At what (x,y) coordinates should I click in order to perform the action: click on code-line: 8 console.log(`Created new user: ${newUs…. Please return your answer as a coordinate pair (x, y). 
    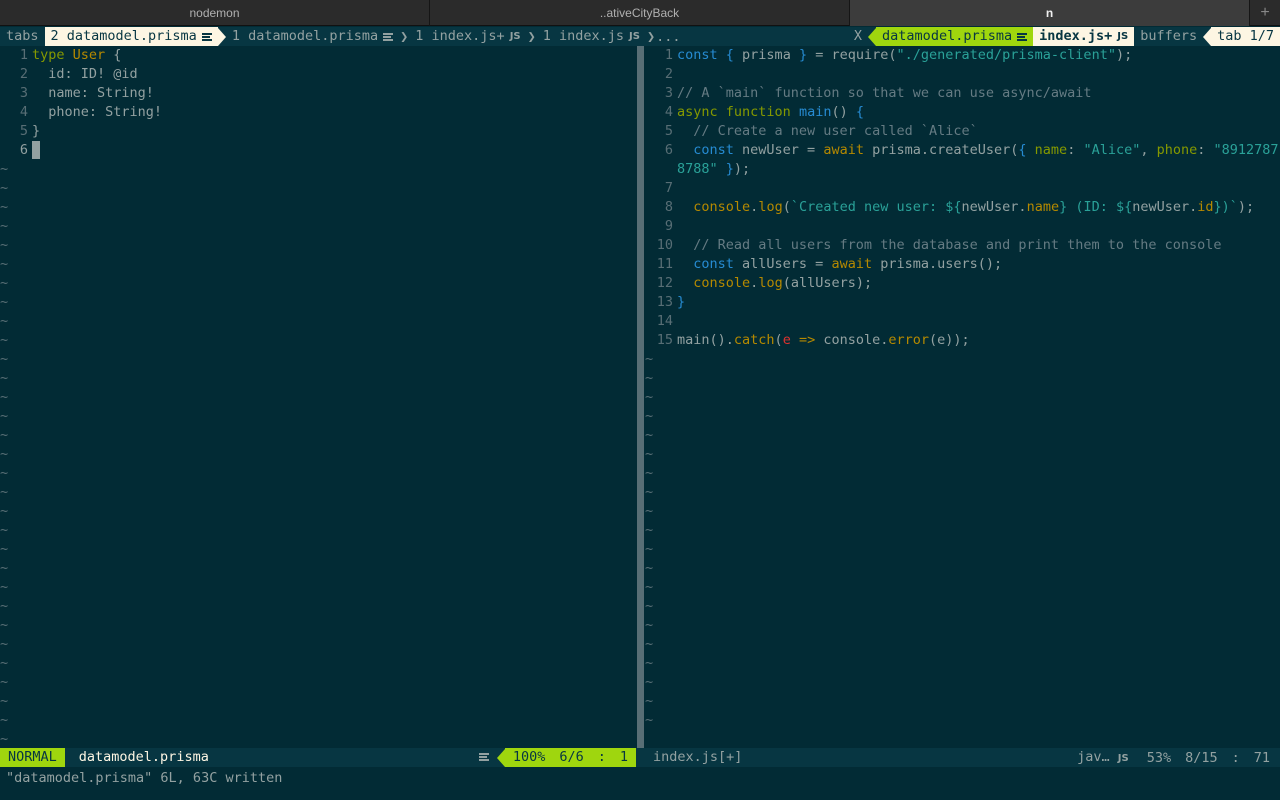
    Looking at the image, I should click on (959, 207).